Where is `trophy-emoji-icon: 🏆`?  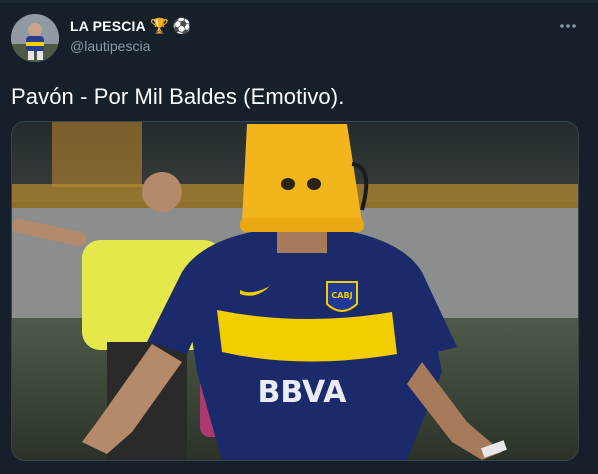
trophy-emoji-icon: 🏆 is located at coordinates (159, 25).